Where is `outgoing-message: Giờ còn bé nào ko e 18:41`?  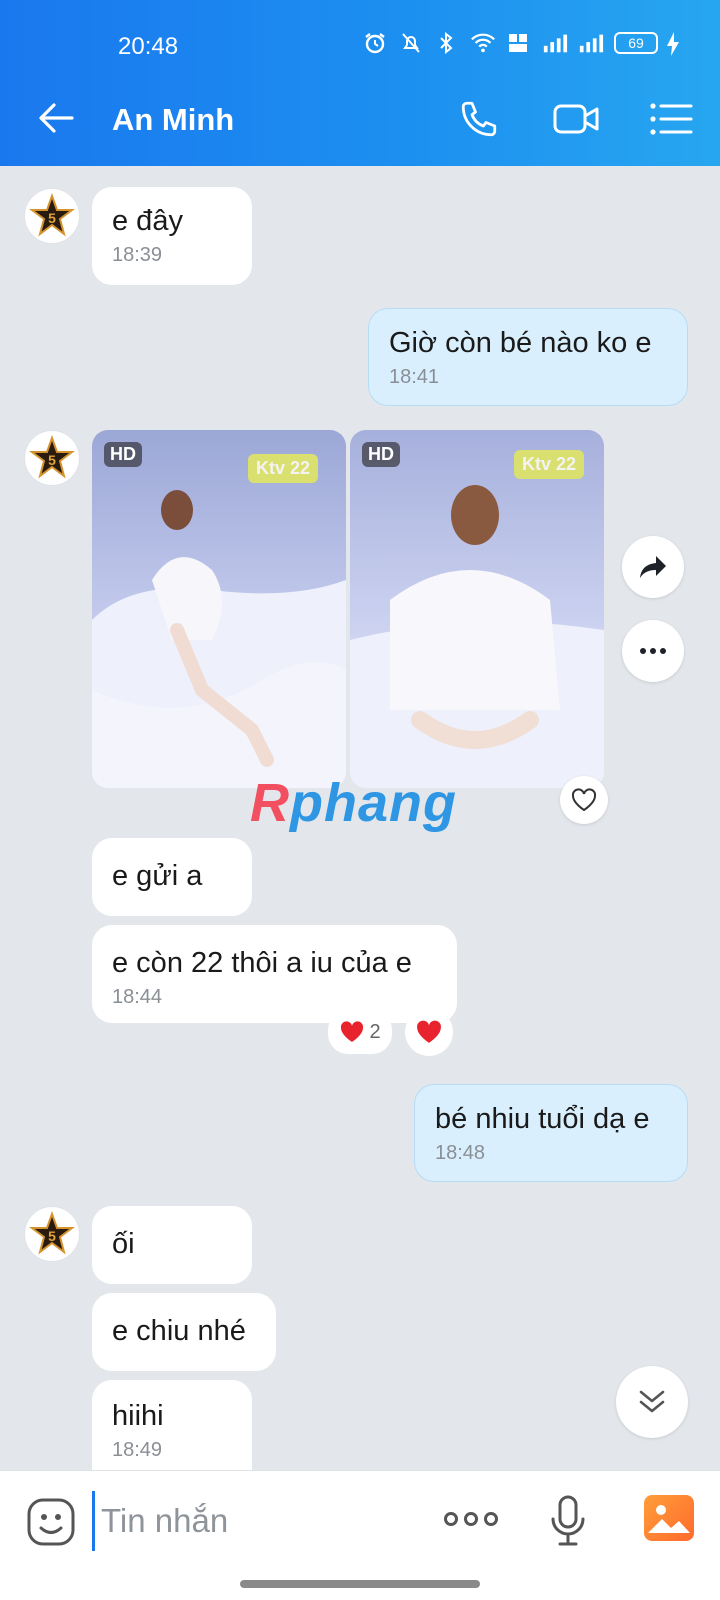
outgoing-message: Giờ còn bé nào ko e 18:41 is located at coordinates (528, 357).